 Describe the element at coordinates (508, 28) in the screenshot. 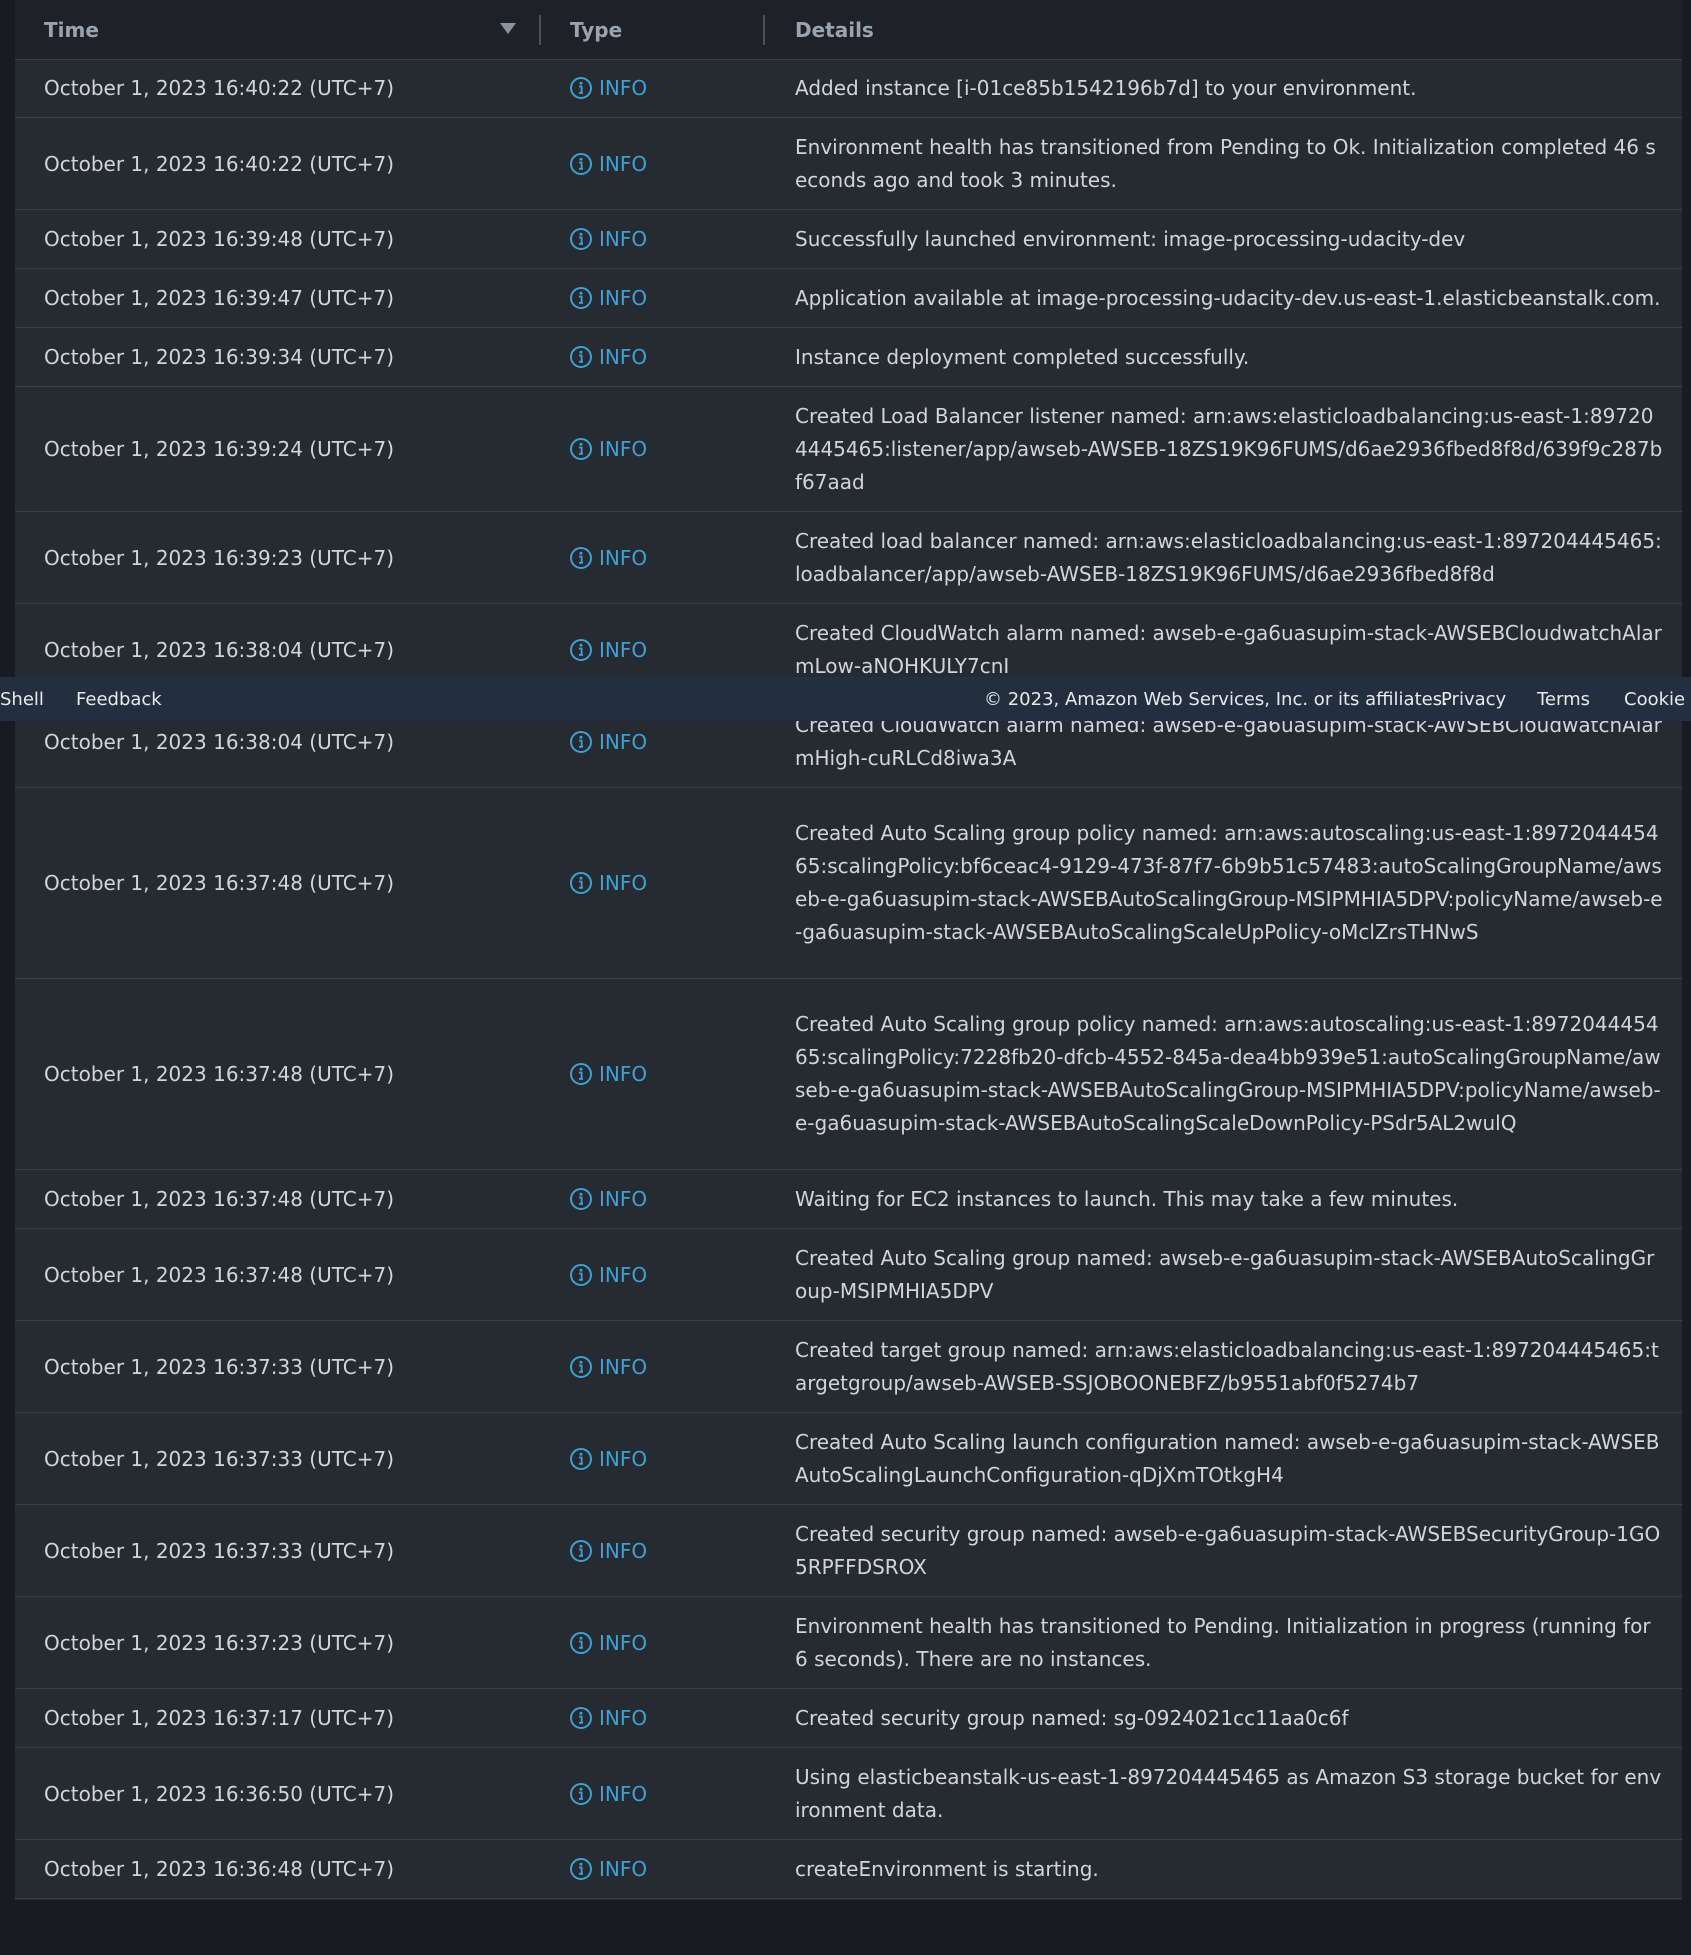

I see `sort-descending-icon` at that location.